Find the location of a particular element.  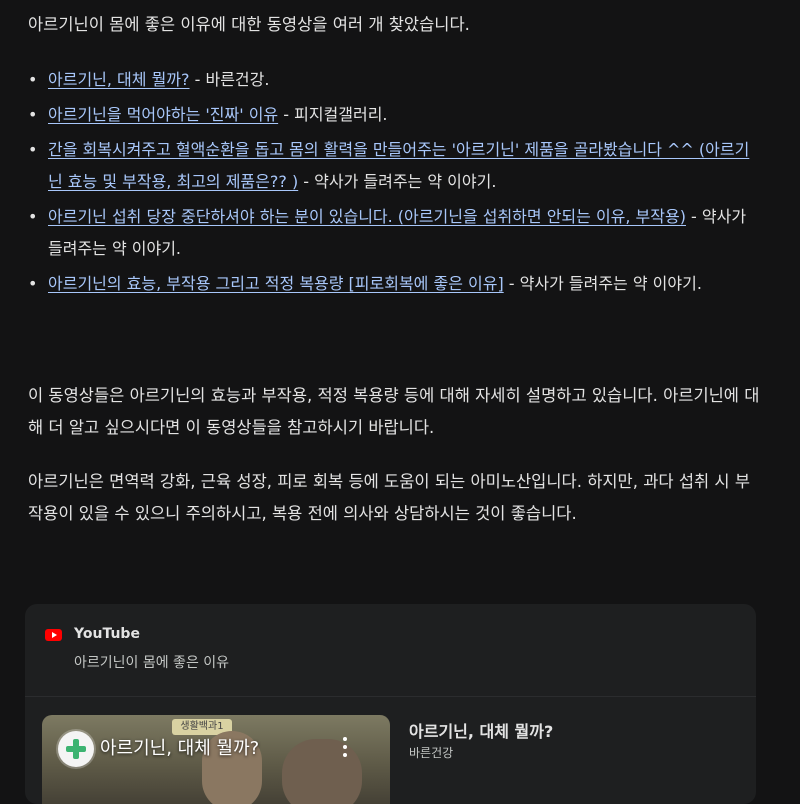

video-link-2: 아르기닌을 먹어야하는 '진짜' 이유 is located at coordinates (163, 114).